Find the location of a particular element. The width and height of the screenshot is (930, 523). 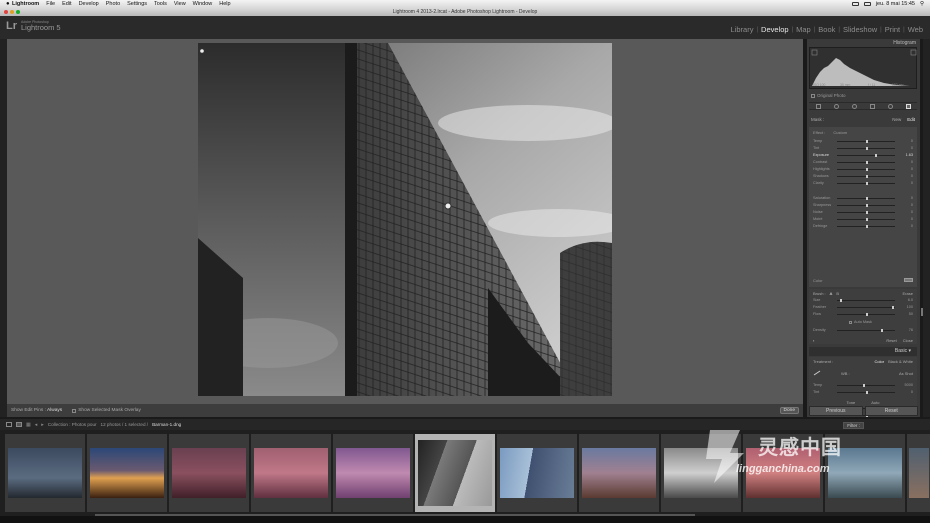

slider-feather: Feather 100 is located at coordinates (864, 307).